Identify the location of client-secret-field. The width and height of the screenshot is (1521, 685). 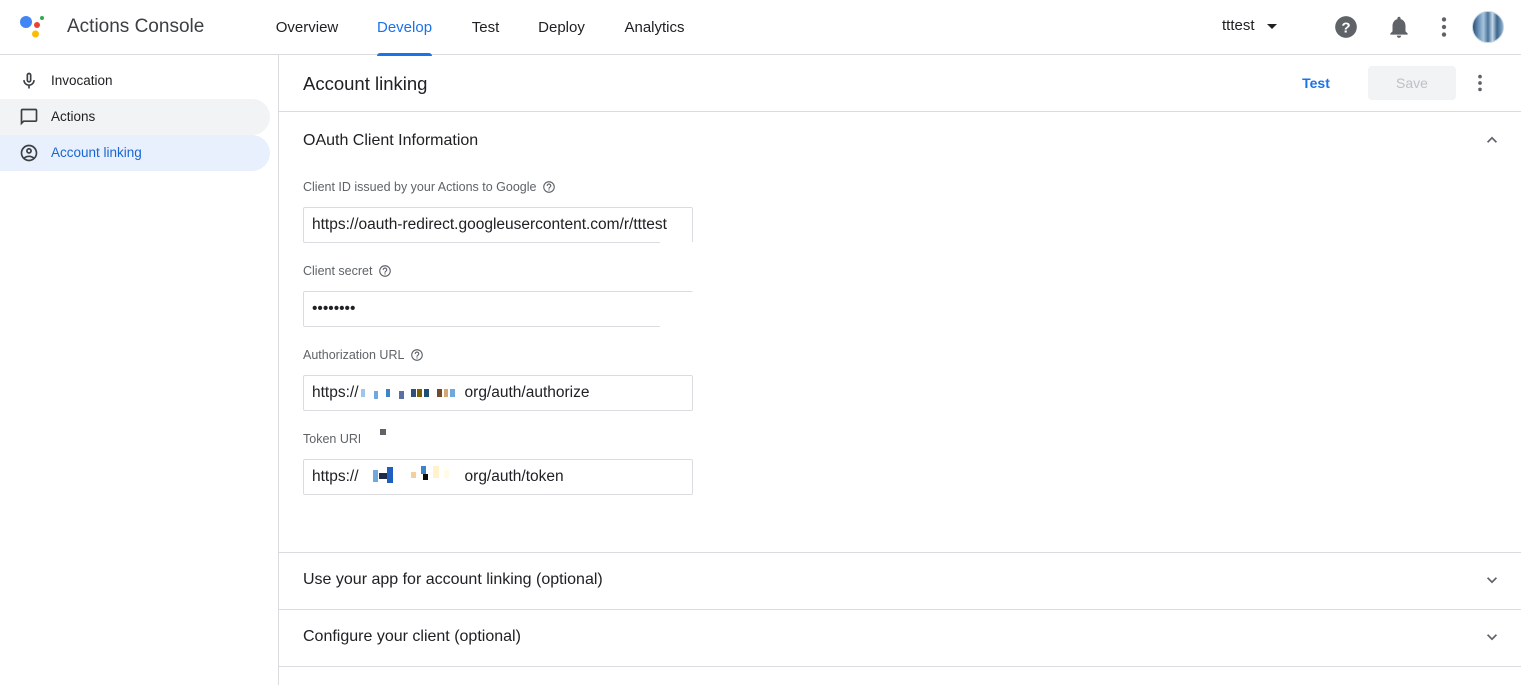
(498, 309).